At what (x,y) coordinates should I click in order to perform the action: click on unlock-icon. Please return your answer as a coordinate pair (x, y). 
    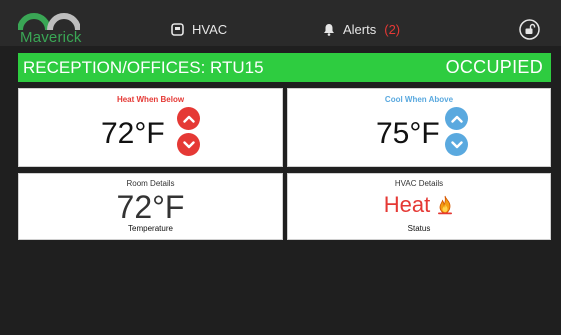
    Looking at the image, I should click on (529, 29).